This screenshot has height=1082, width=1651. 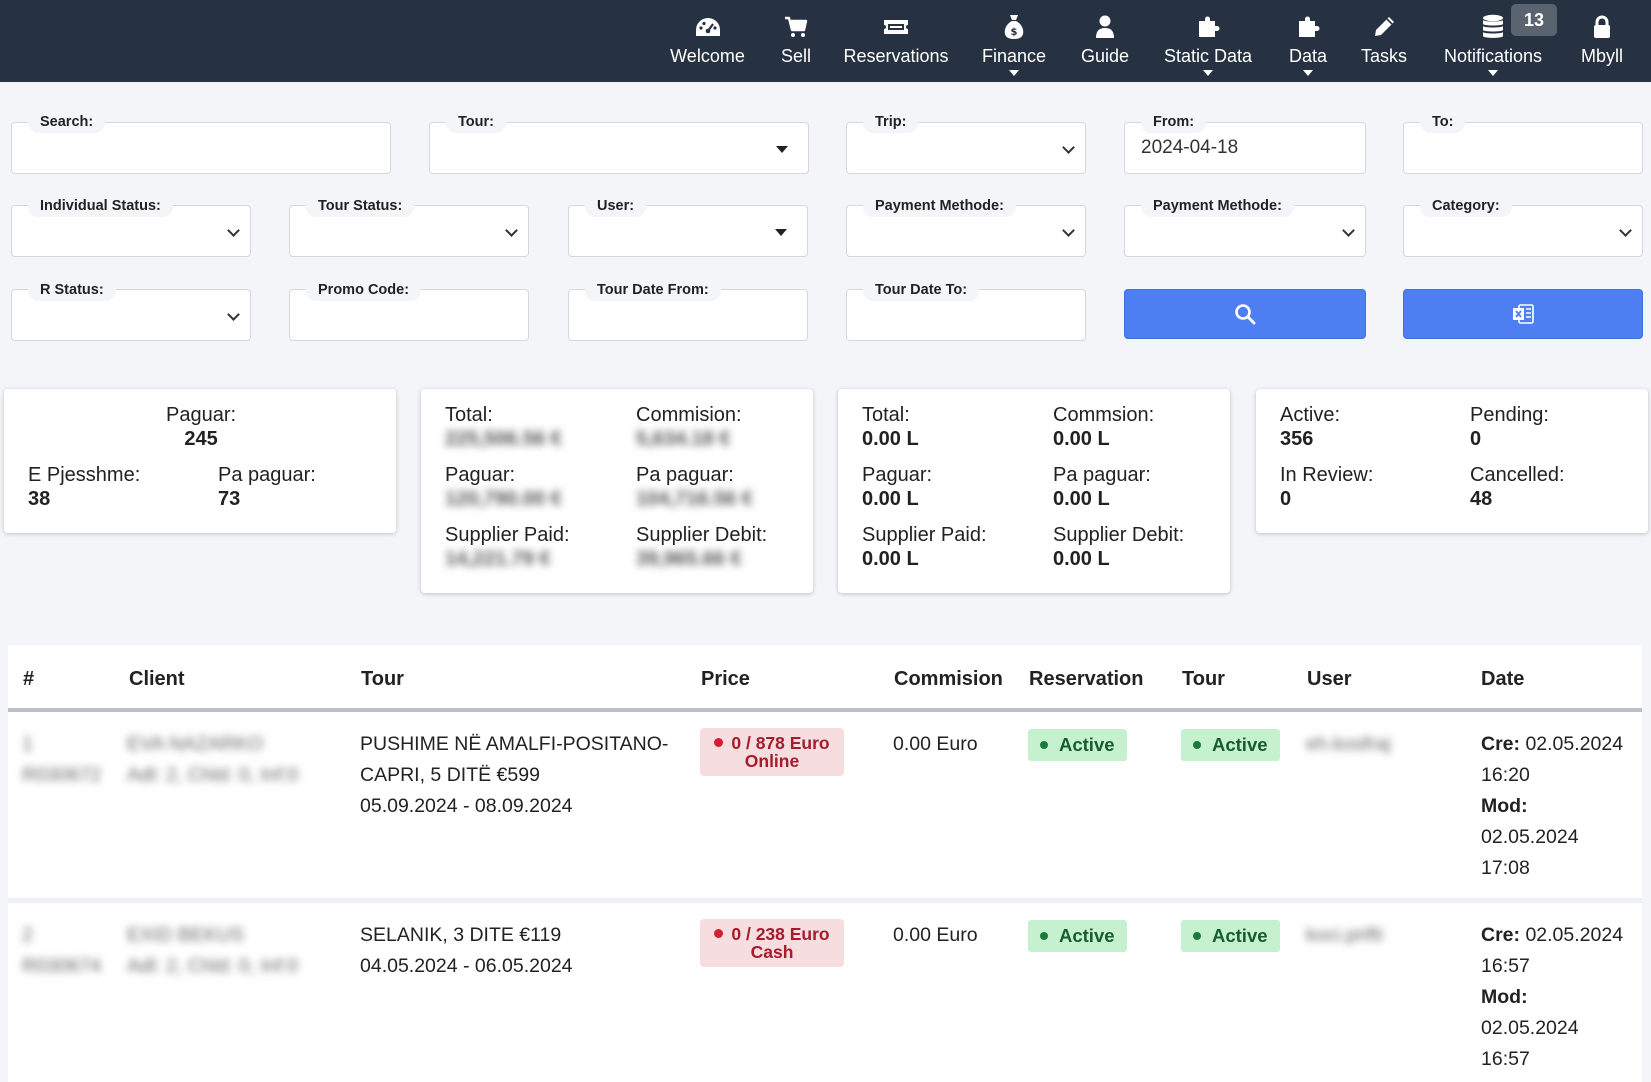 What do you see at coordinates (1308, 56) in the screenshot?
I see `nav-label: Data` at bounding box center [1308, 56].